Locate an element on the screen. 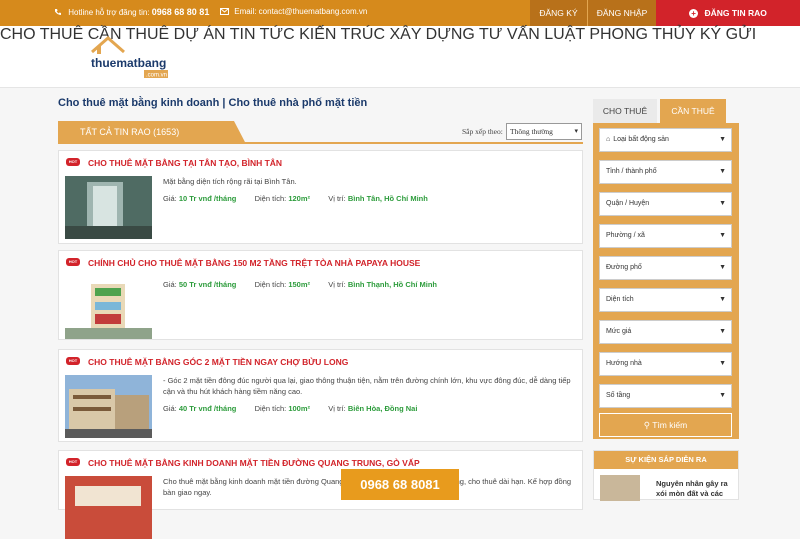  select-label: Số tầng is located at coordinates (618, 395).